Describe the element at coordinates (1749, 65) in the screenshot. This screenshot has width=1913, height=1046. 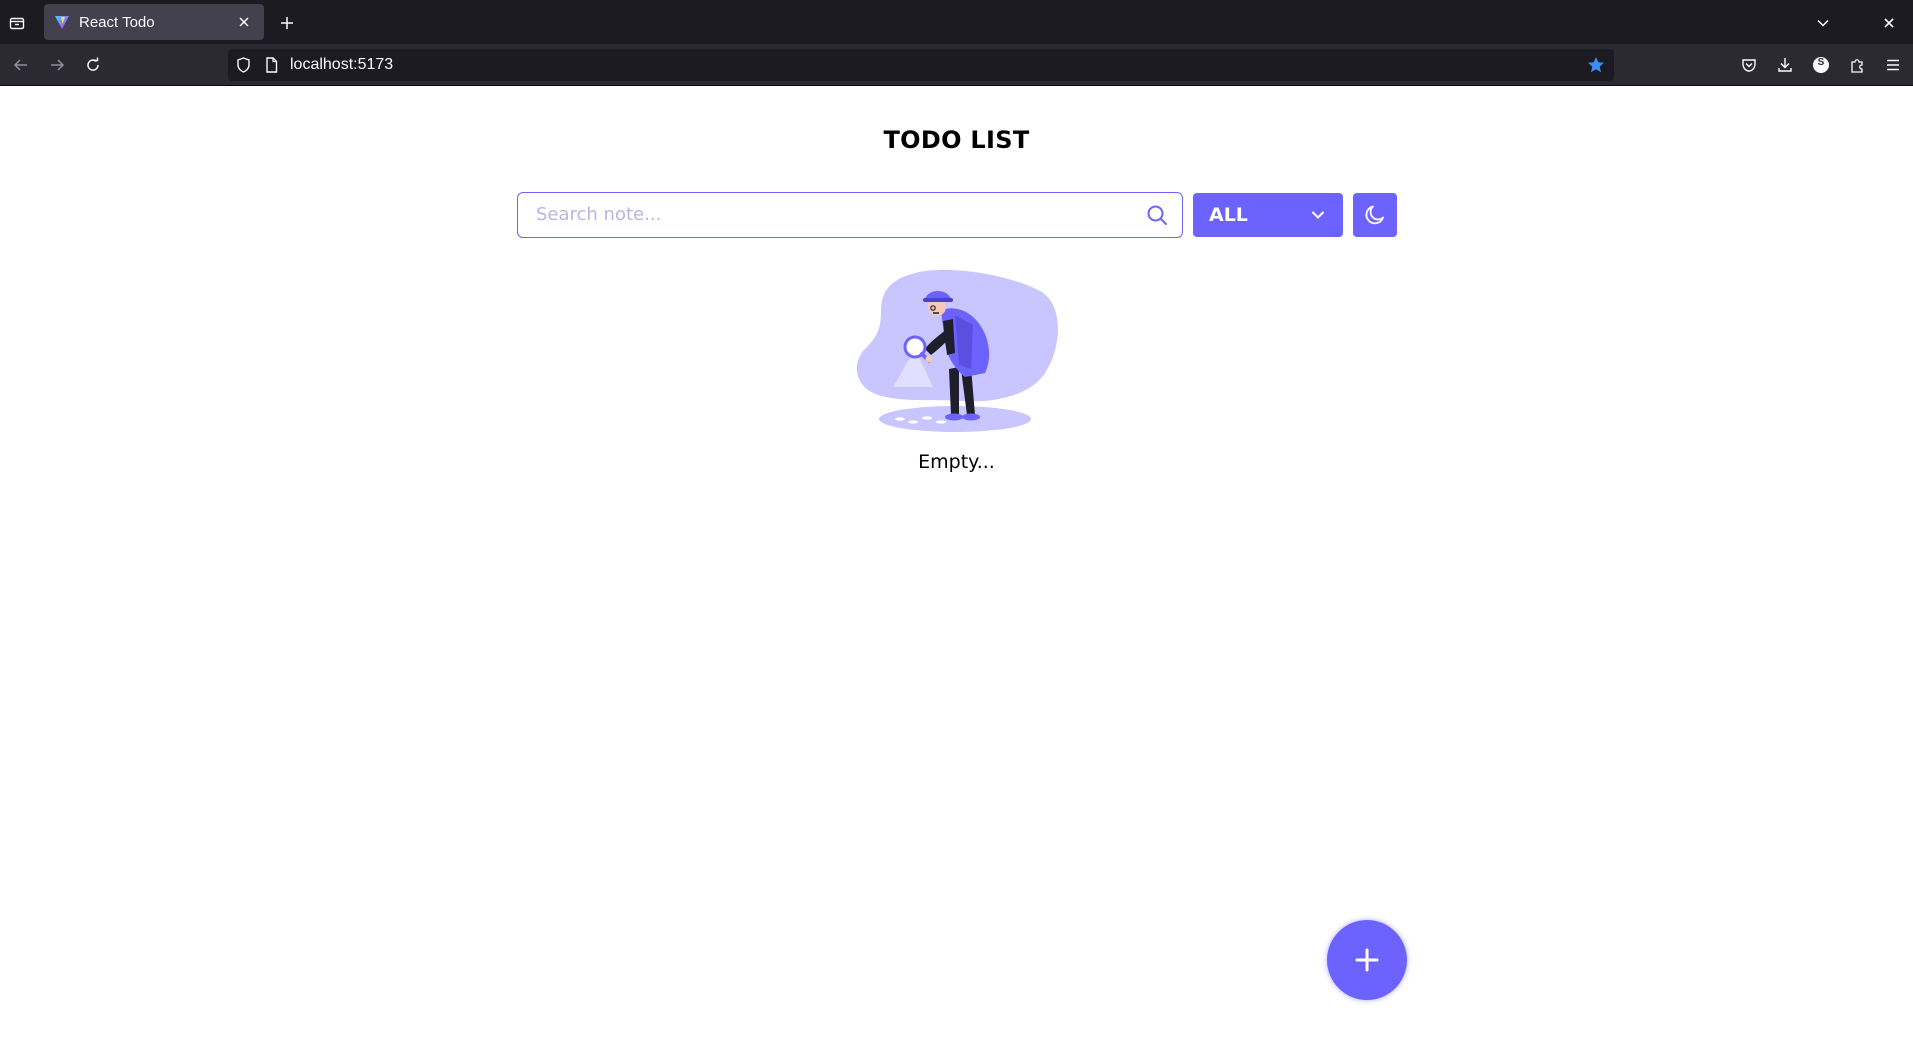
I see `pocket-icon` at that location.